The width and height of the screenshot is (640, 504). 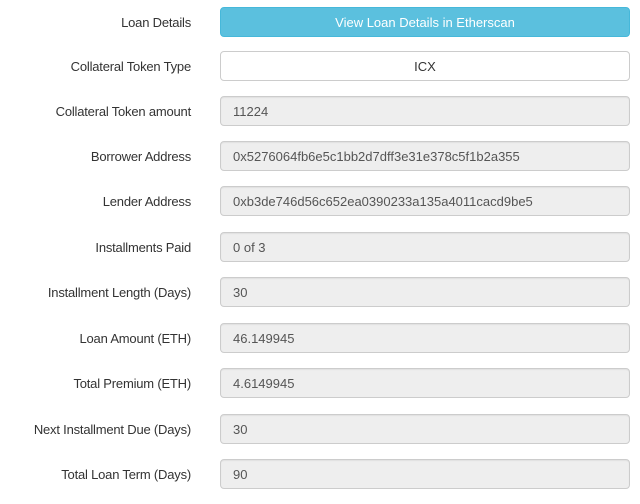 What do you see at coordinates (156, 22) in the screenshot?
I see `loan-details-label: Loan Details` at bounding box center [156, 22].